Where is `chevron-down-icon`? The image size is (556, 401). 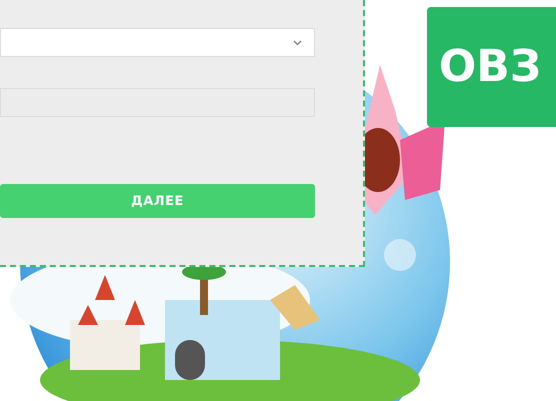
chevron-down-icon is located at coordinates (297, 43).